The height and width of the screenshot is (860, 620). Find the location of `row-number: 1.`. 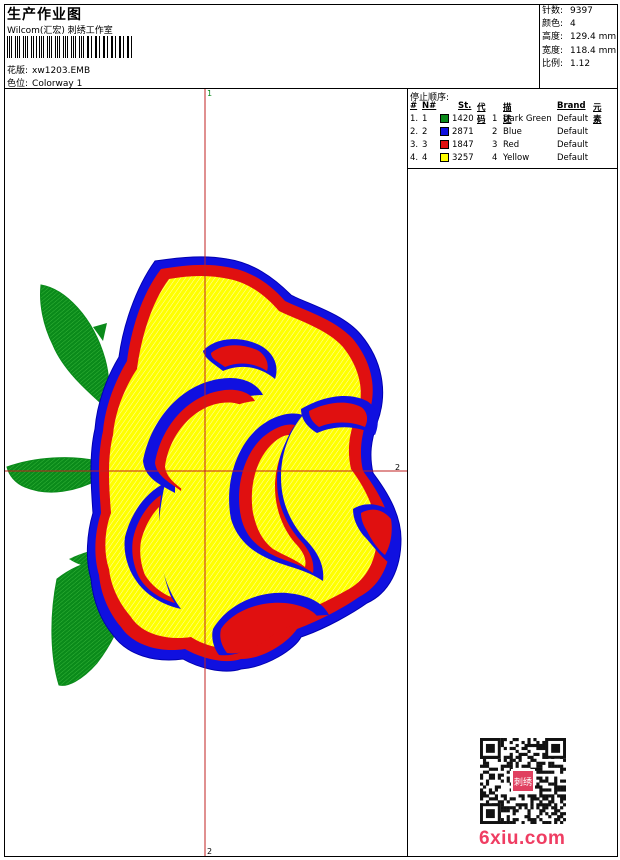

row-number: 1. is located at coordinates (414, 119).